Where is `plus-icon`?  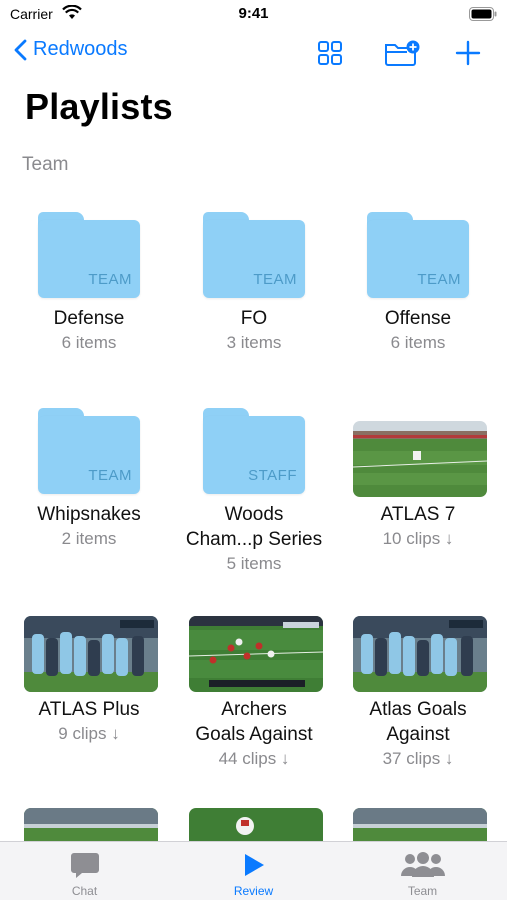 plus-icon is located at coordinates (468, 53).